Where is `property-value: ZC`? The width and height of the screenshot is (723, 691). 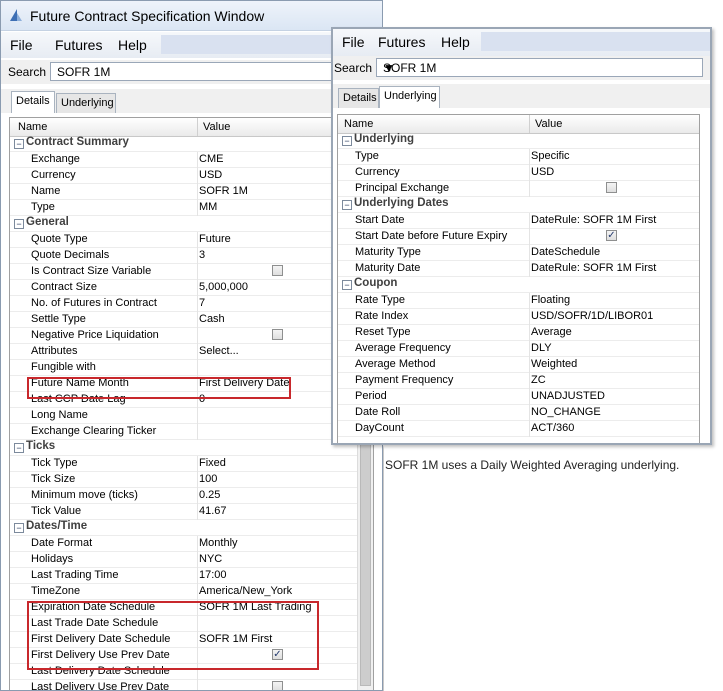
property-value: ZC is located at coordinates (538, 380).